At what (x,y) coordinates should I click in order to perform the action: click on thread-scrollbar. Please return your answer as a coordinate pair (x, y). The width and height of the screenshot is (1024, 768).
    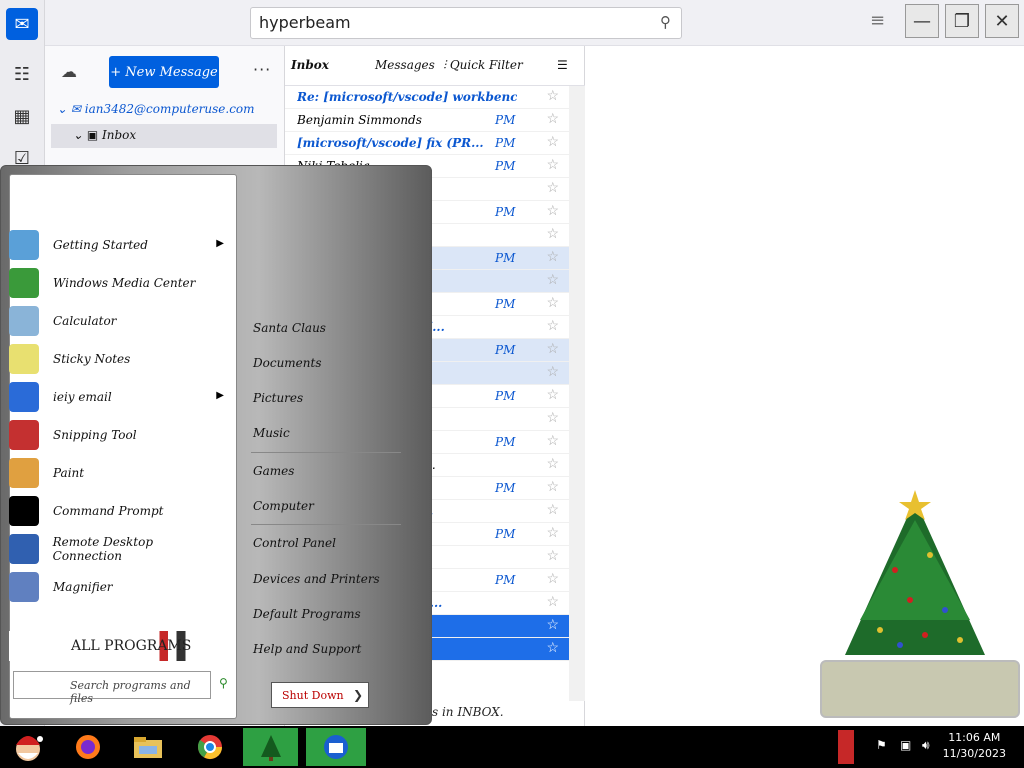
    Looking at the image, I should click on (577, 393).